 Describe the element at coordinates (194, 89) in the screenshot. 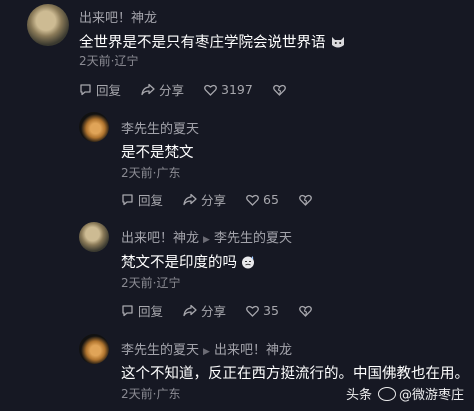

I see `comment-actions: 回复 分享 3197` at that location.